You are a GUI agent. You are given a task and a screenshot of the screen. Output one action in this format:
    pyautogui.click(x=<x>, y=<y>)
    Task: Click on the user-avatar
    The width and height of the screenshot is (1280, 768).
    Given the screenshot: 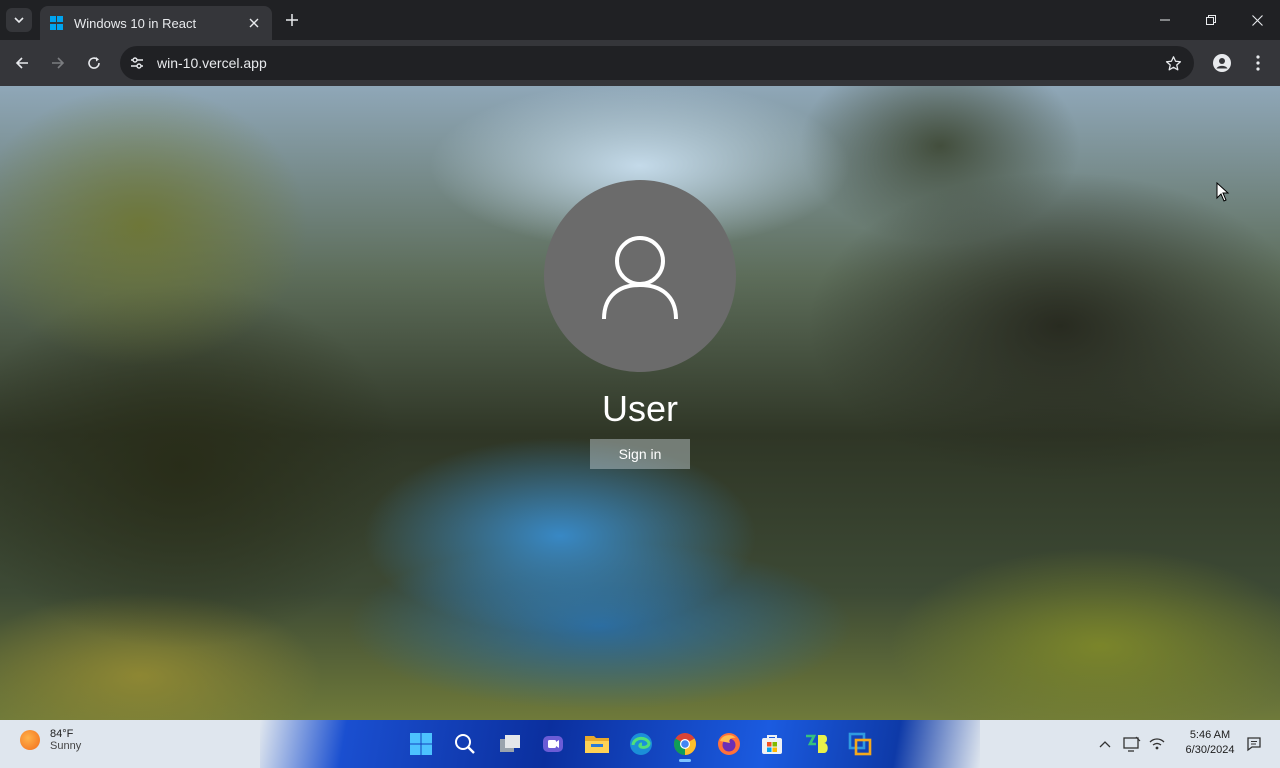 What is the action you would take?
    pyautogui.click(x=640, y=276)
    